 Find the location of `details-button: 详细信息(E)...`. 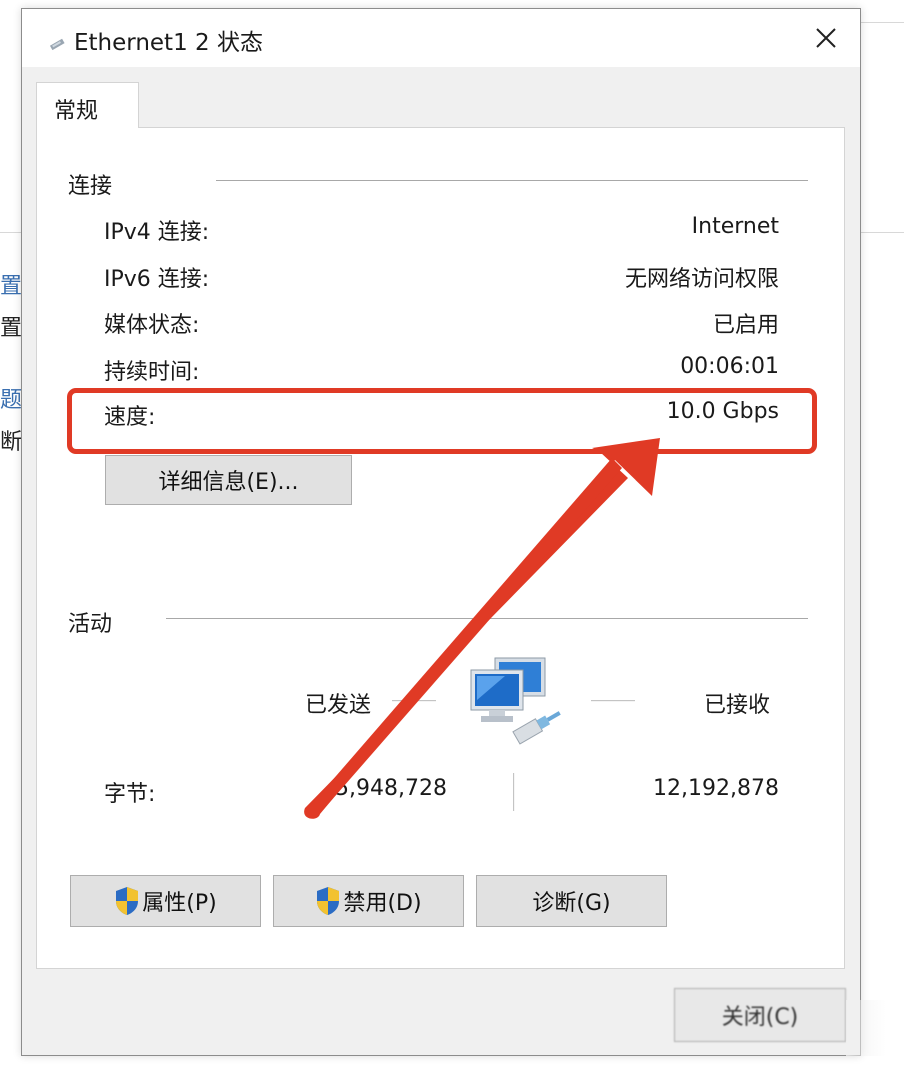

details-button: 详细信息(E)... is located at coordinates (228, 480).